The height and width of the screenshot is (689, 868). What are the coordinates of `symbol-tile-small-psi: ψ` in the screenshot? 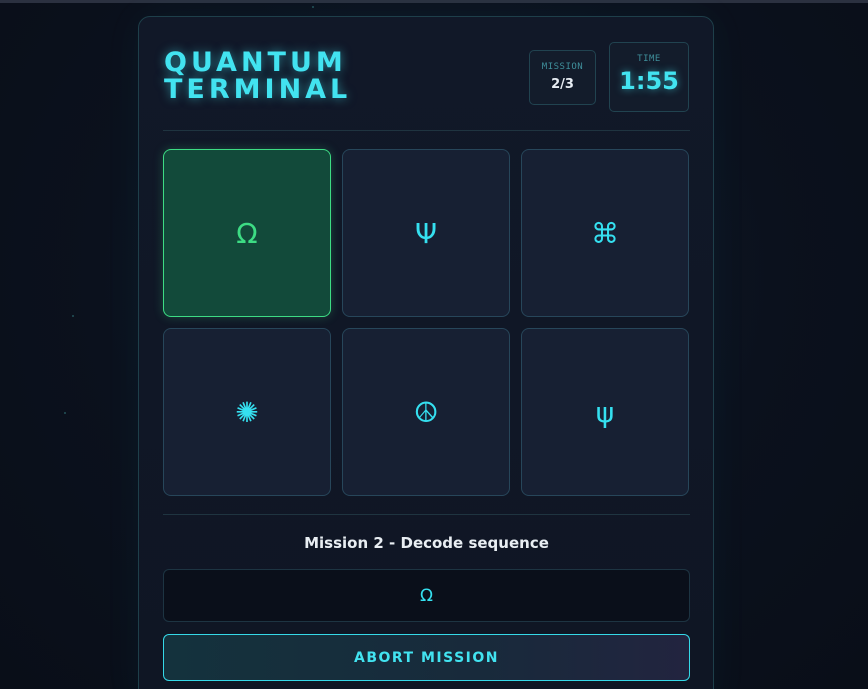 It's located at (605, 412).